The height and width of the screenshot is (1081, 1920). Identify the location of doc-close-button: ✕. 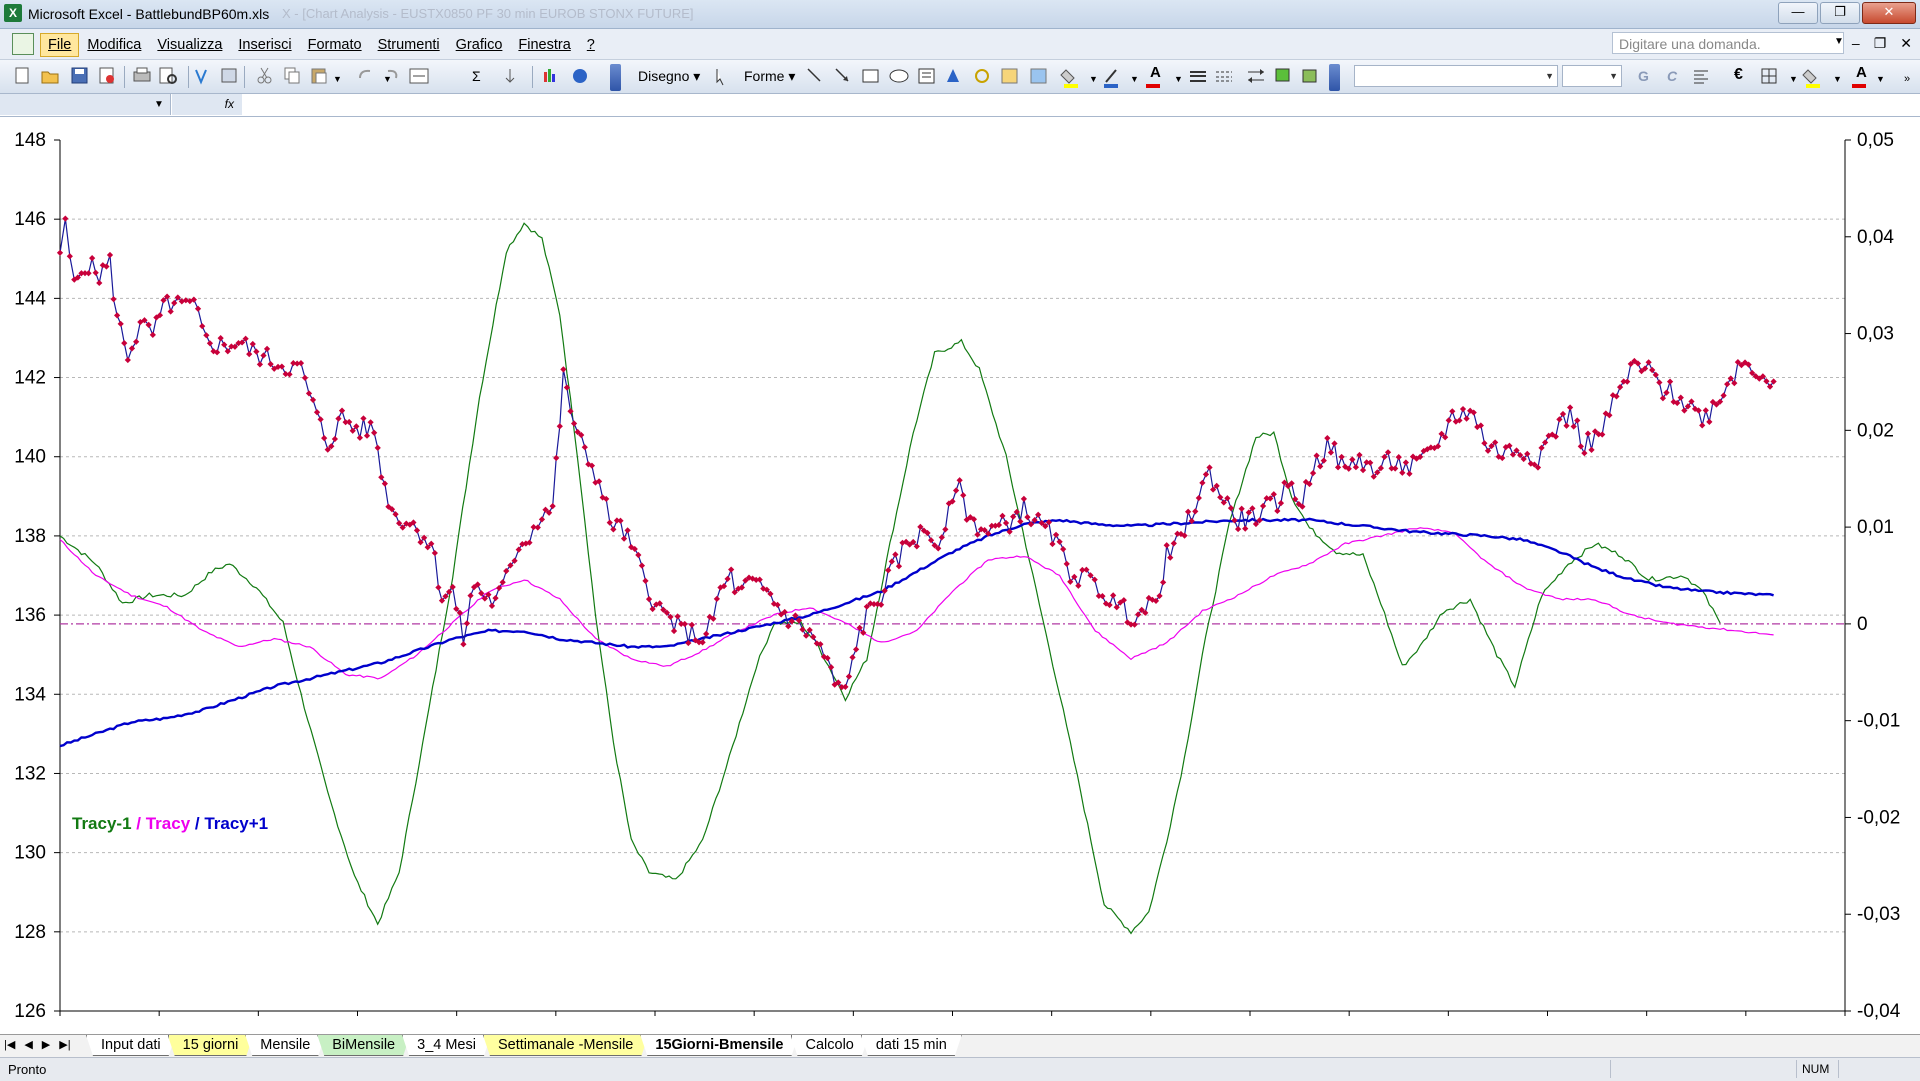
(1906, 43).